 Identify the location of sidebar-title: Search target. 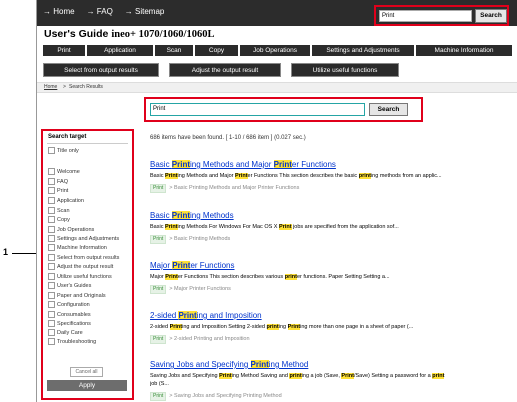
(67, 137).